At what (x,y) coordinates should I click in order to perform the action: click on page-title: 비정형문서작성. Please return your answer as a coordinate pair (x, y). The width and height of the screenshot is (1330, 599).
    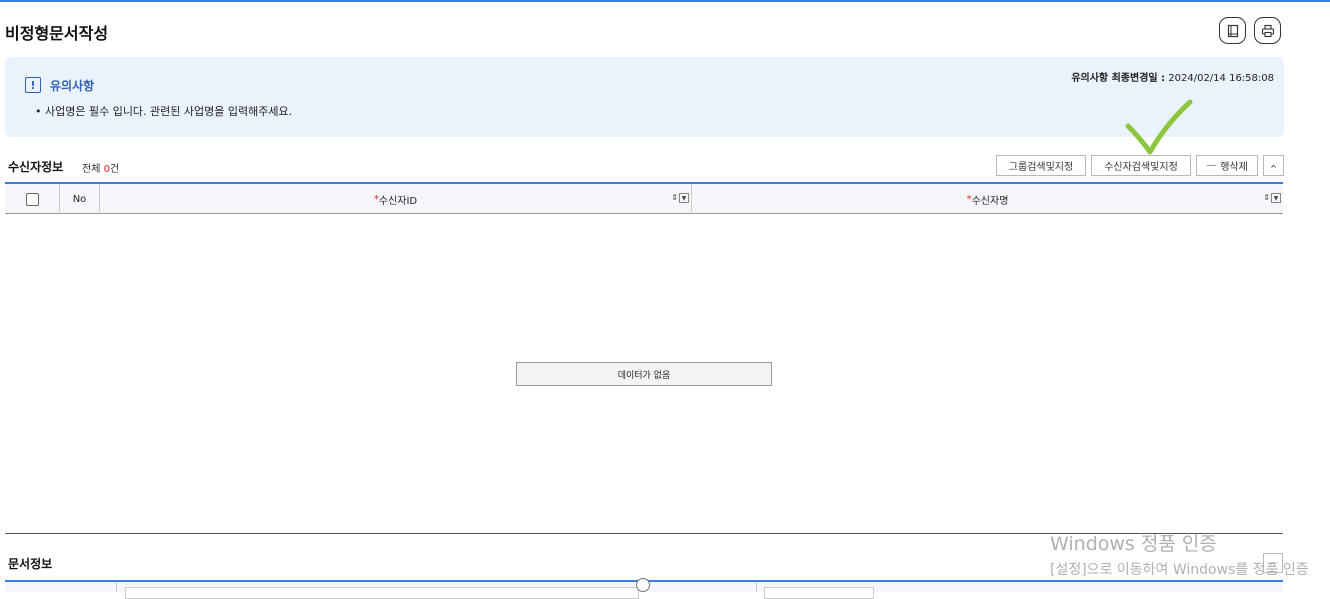
    Looking at the image, I should click on (57, 33).